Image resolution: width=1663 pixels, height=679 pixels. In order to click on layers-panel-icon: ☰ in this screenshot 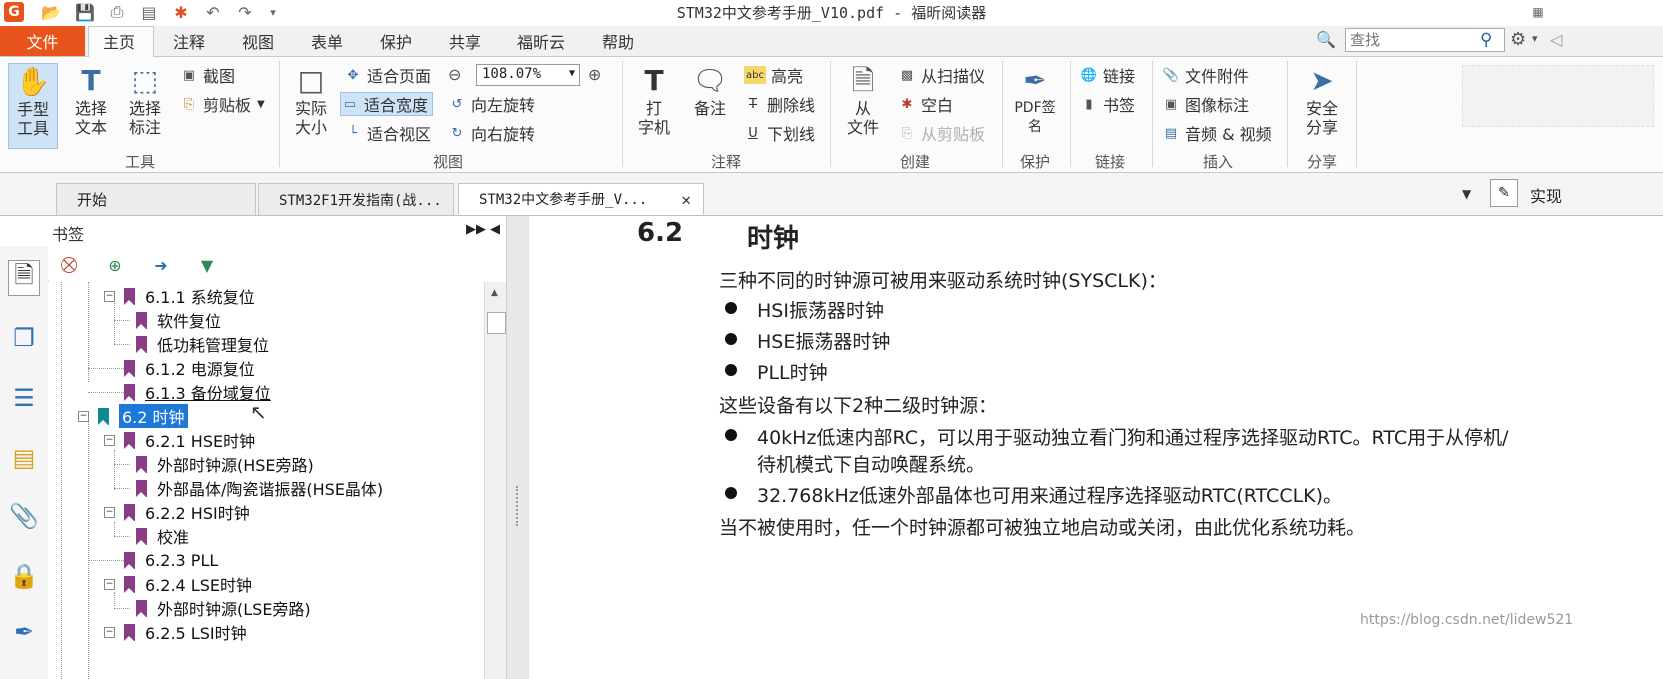, I will do `click(24, 398)`.